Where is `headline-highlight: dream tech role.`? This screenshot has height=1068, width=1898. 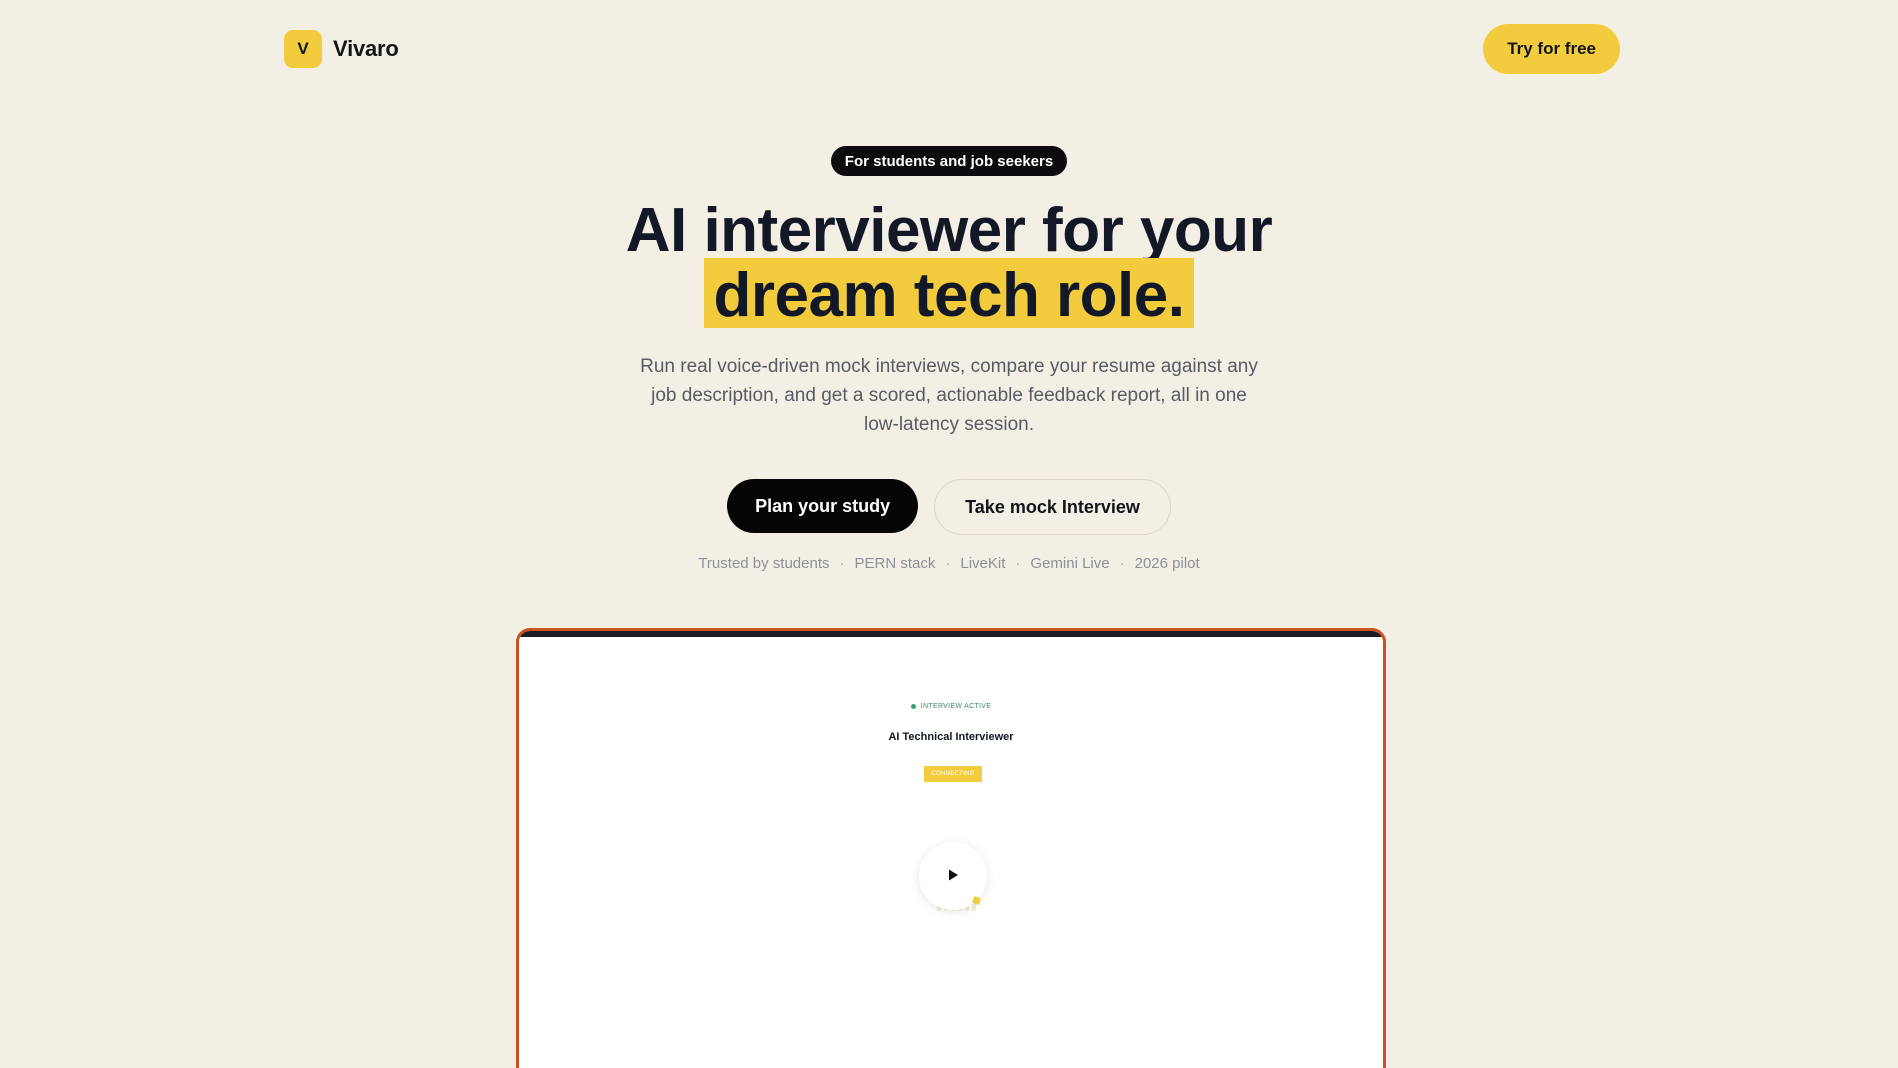
headline-highlight: dream tech role. is located at coordinates (949, 293).